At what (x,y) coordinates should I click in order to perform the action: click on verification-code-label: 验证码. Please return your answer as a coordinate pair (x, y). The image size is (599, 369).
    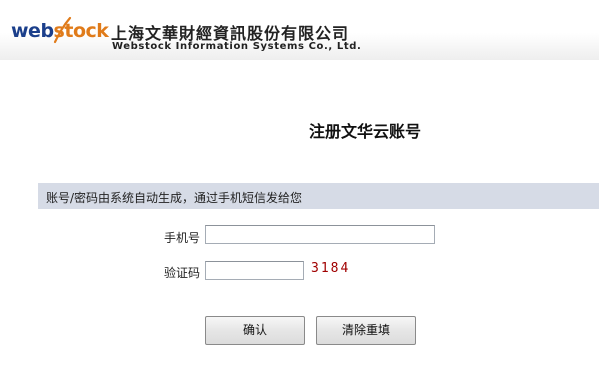
    Looking at the image, I should click on (182, 273).